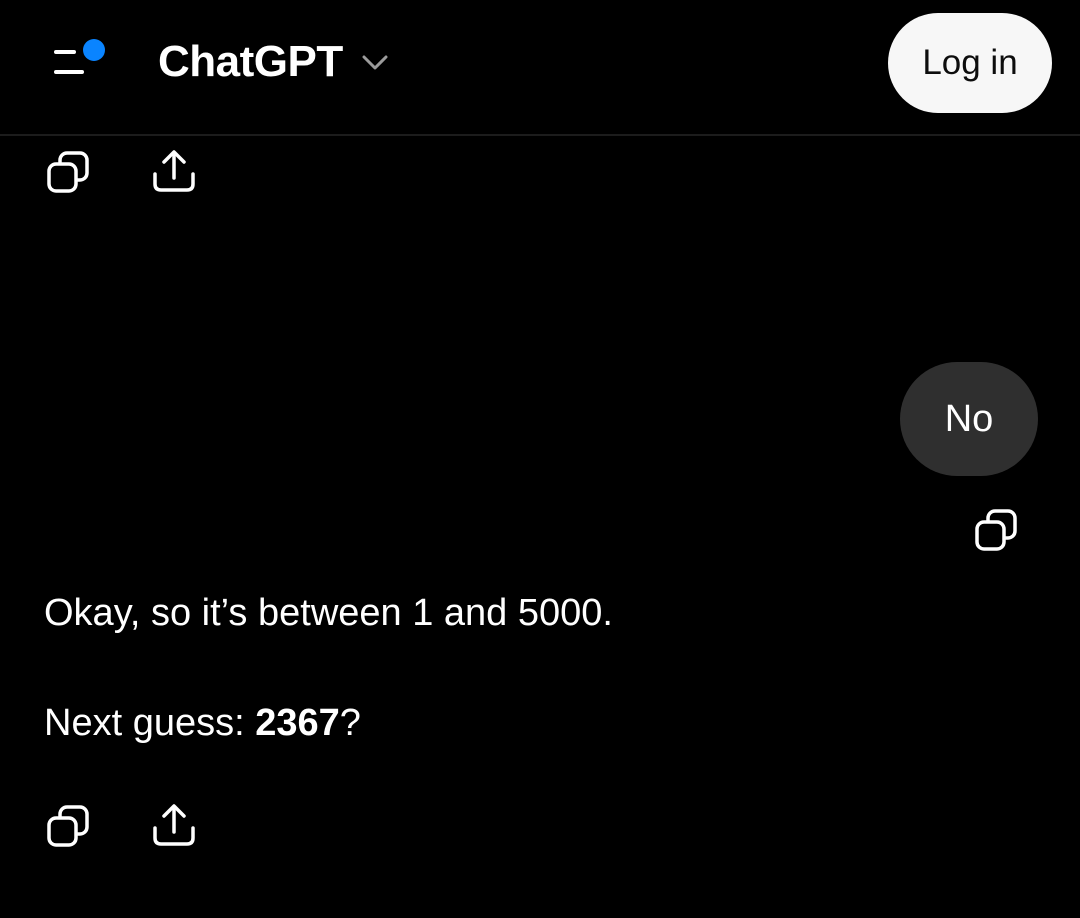 Image resolution: width=1080 pixels, height=918 pixels. Describe the element at coordinates (250, 61) in the screenshot. I see `app-title: ChatGPT` at that location.